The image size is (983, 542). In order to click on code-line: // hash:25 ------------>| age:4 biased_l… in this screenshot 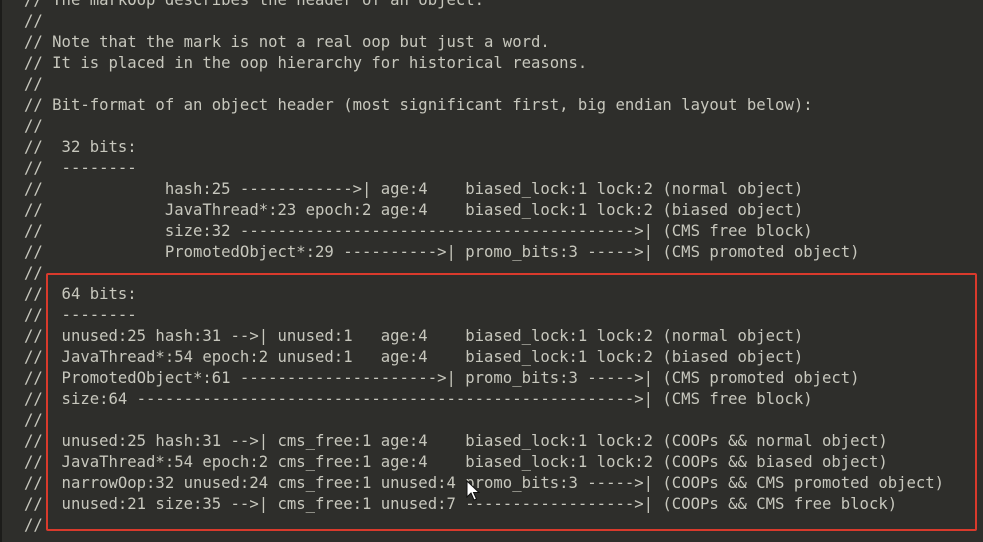, I will do `click(414, 189)`.